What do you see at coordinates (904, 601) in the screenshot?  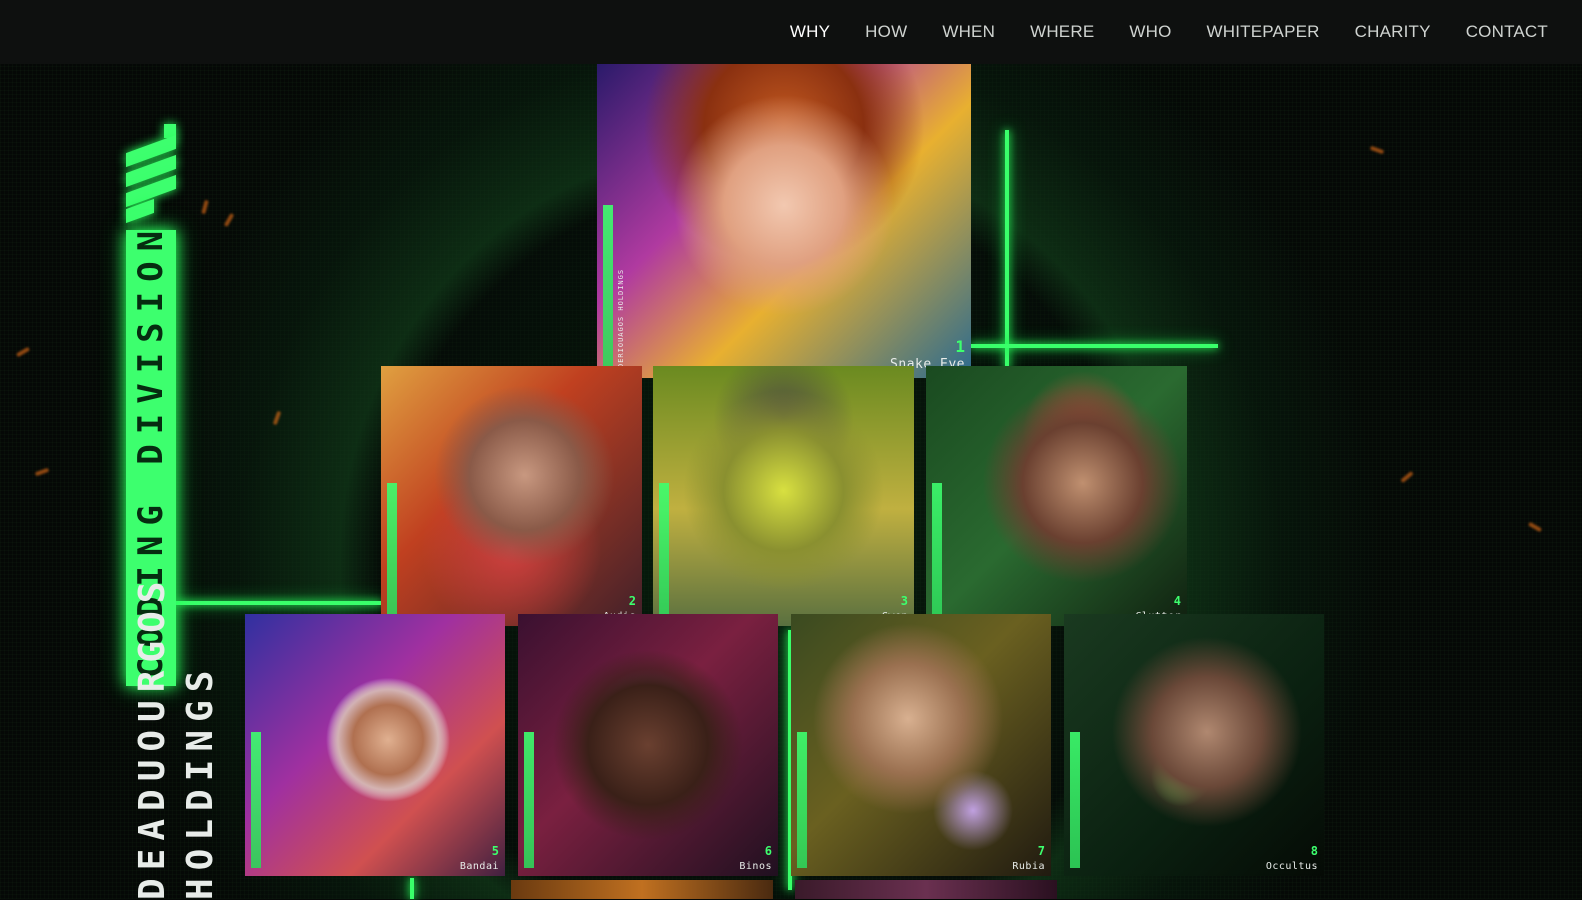 I see `card-number: 3` at bounding box center [904, 601].